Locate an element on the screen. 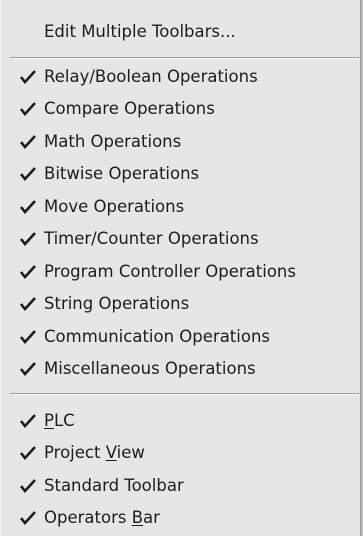 The width and height of the screenshot is (363, 536). menu-item-label: Move Operations is located at coordinates (114, 206).